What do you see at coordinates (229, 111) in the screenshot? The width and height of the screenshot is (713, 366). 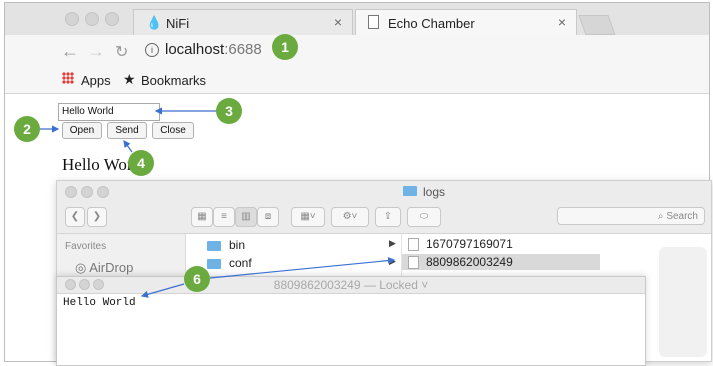 I see `callout-3: 3` at bounding box center [229, 111].